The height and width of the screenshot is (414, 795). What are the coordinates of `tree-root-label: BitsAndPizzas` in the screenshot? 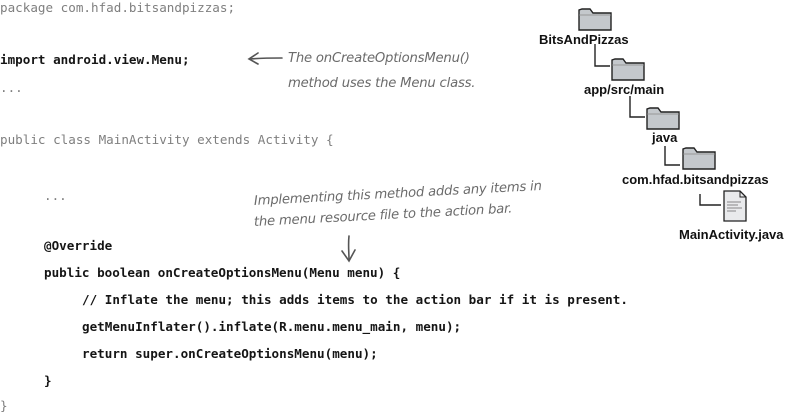 It's located at (584, 39).